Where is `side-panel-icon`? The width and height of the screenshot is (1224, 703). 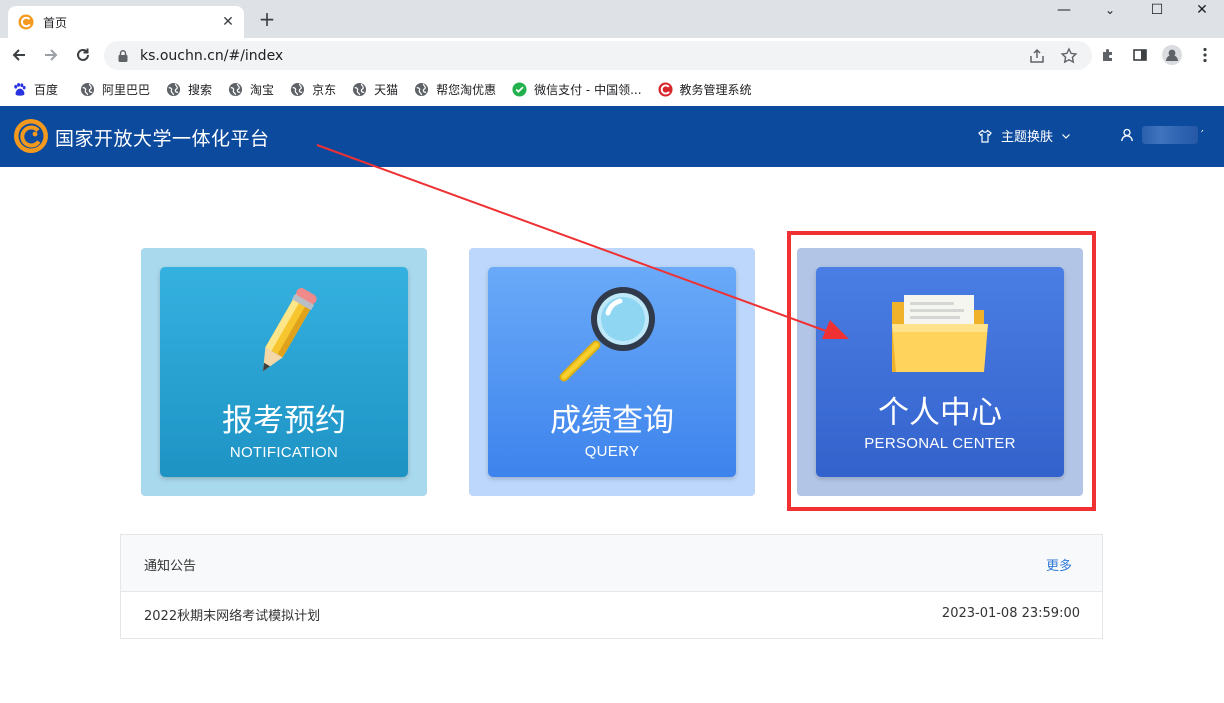 side-panel-icon is located at coordinates (1140, 55).